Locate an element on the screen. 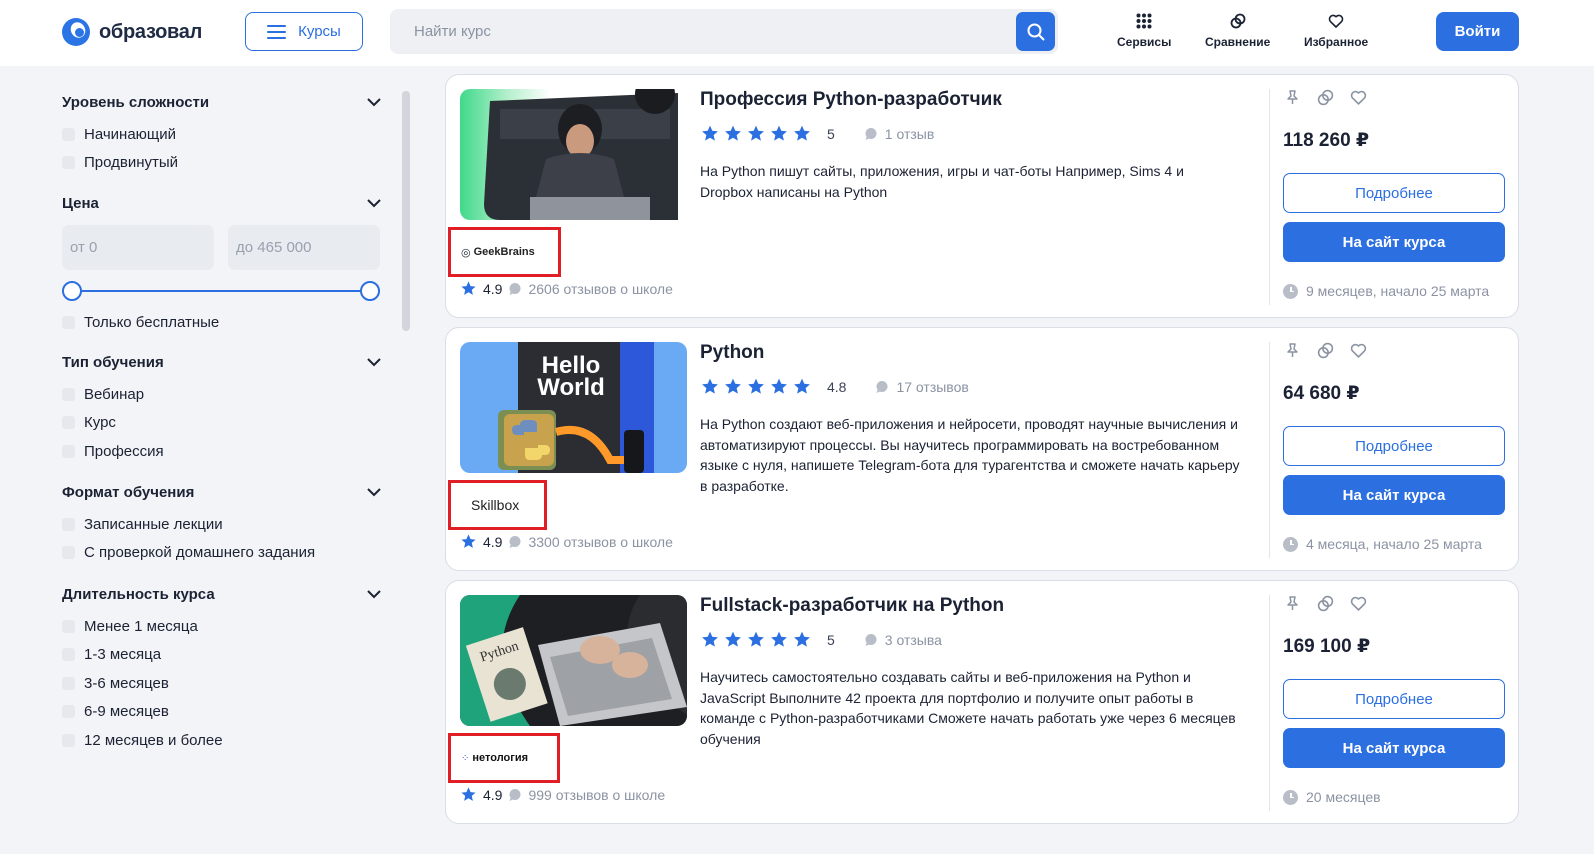 This screenshot has height=854, width=1594. reviews-link: 1 отзыв is located at coordinates (899, 134).